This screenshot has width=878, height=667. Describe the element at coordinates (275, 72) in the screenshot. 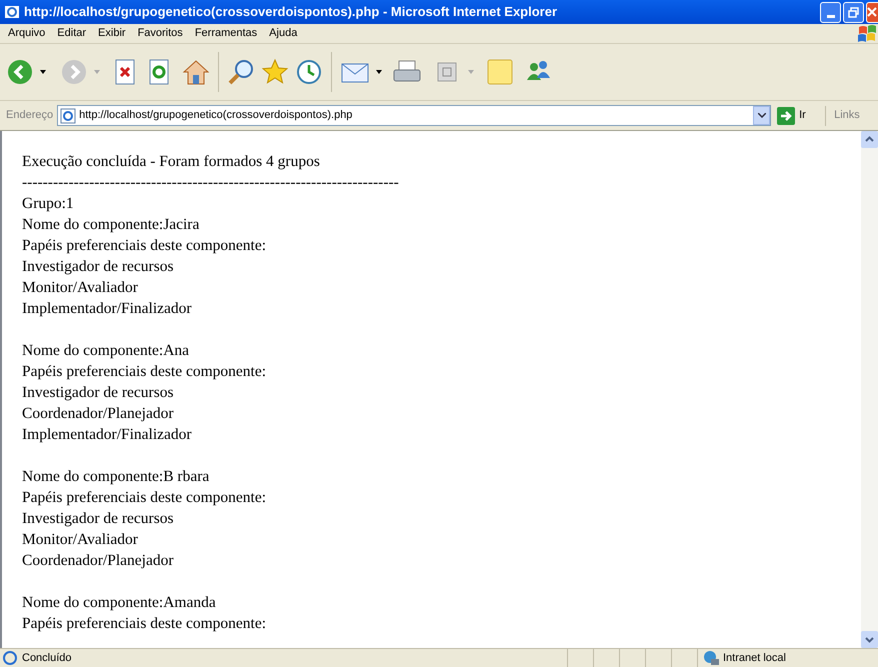

I see `star-icon` at that location.